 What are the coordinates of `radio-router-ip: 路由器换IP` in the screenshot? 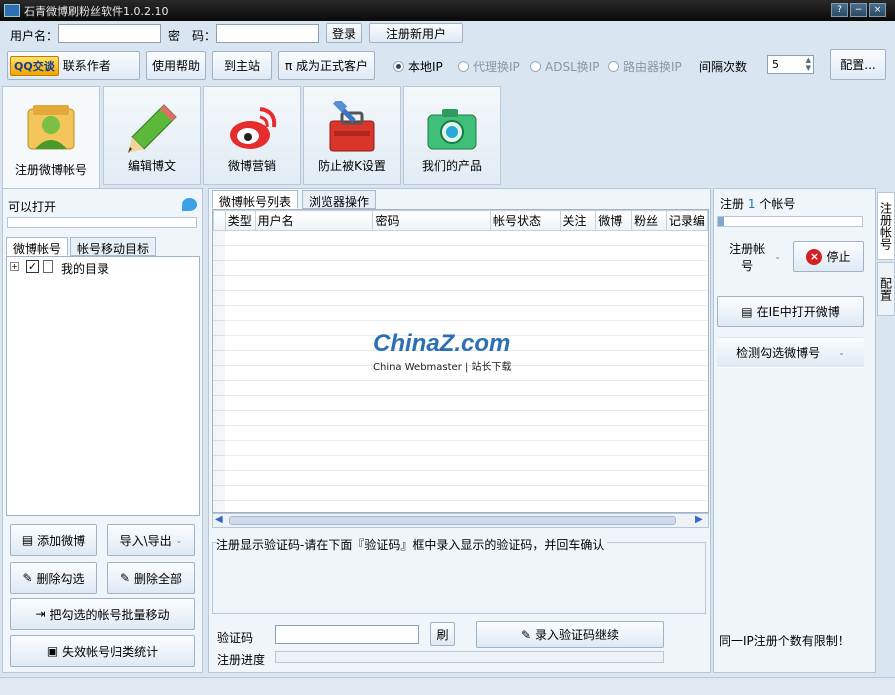 It's located at (645, 66).